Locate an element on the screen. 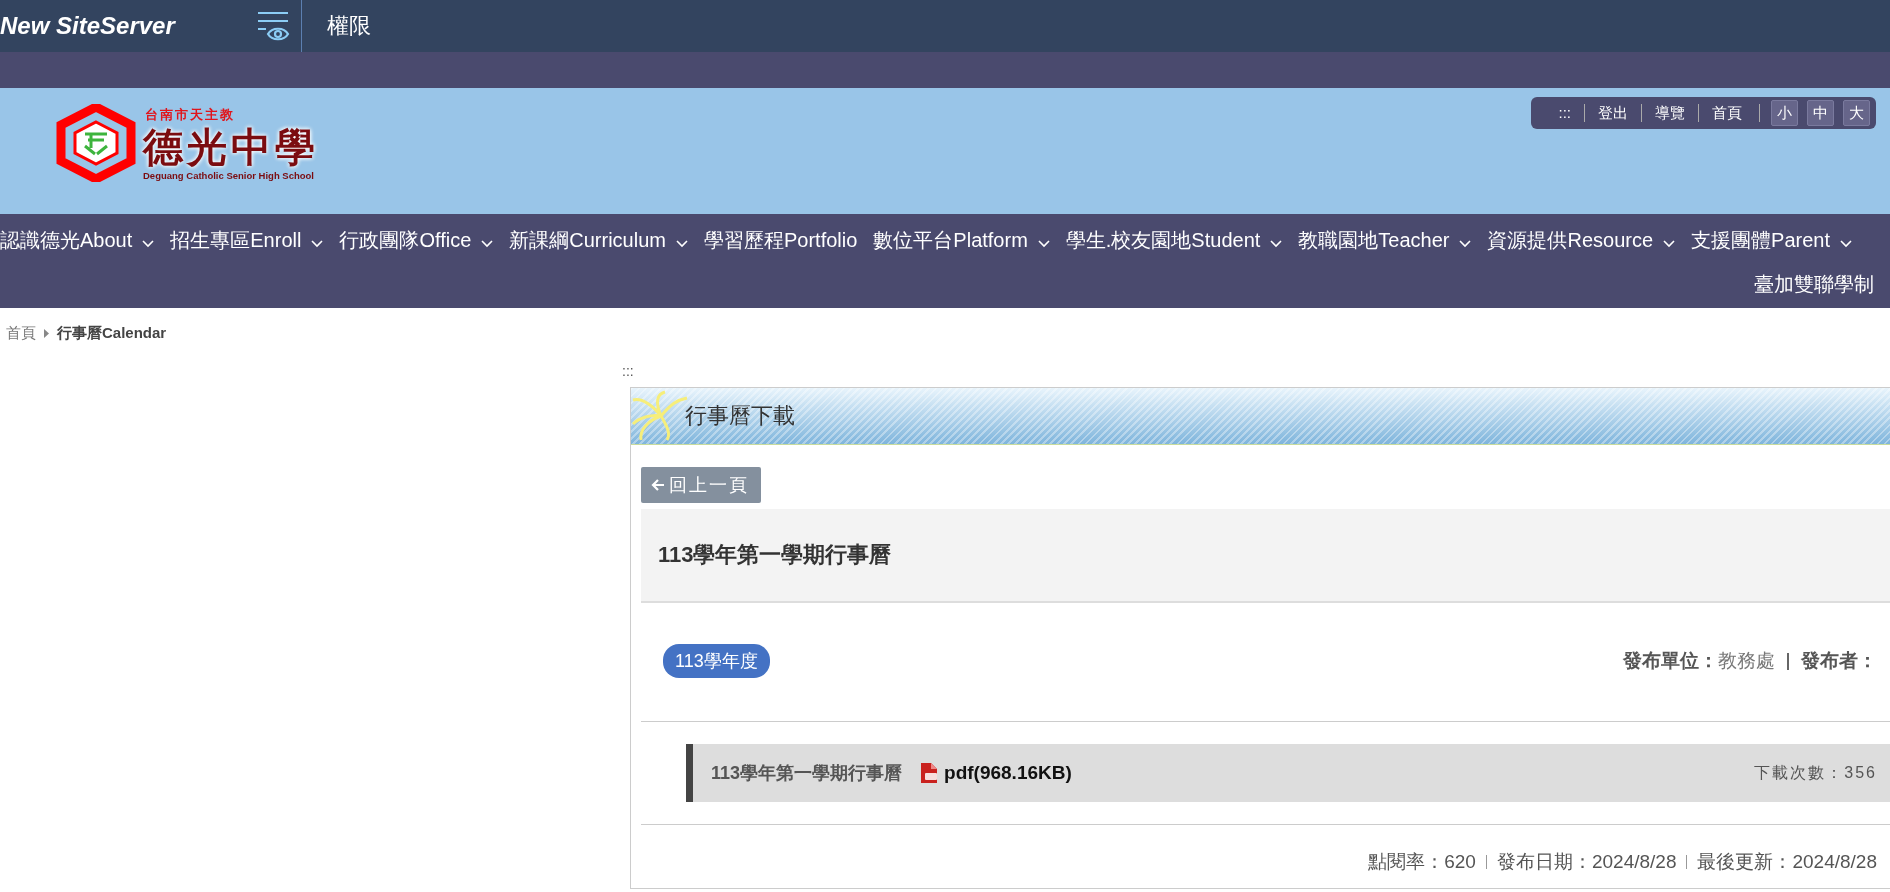 The image size is (1890, 892). nav-item: 教職園地Teacher is located at coordinates (1393, 240).